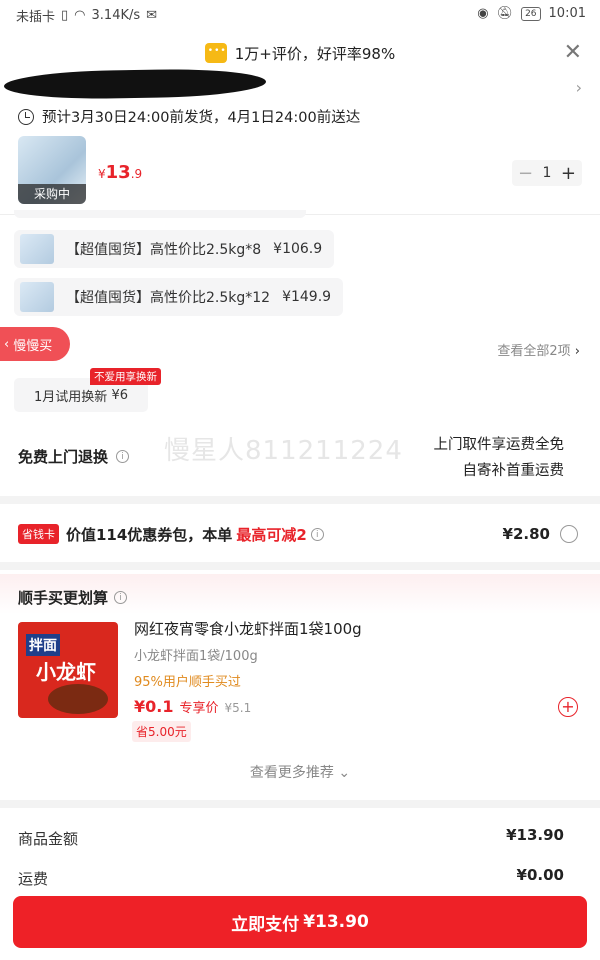 This screenshot has height=960, width=600. I want to click on pay-amount: ¥13.90, so click(336, 922).